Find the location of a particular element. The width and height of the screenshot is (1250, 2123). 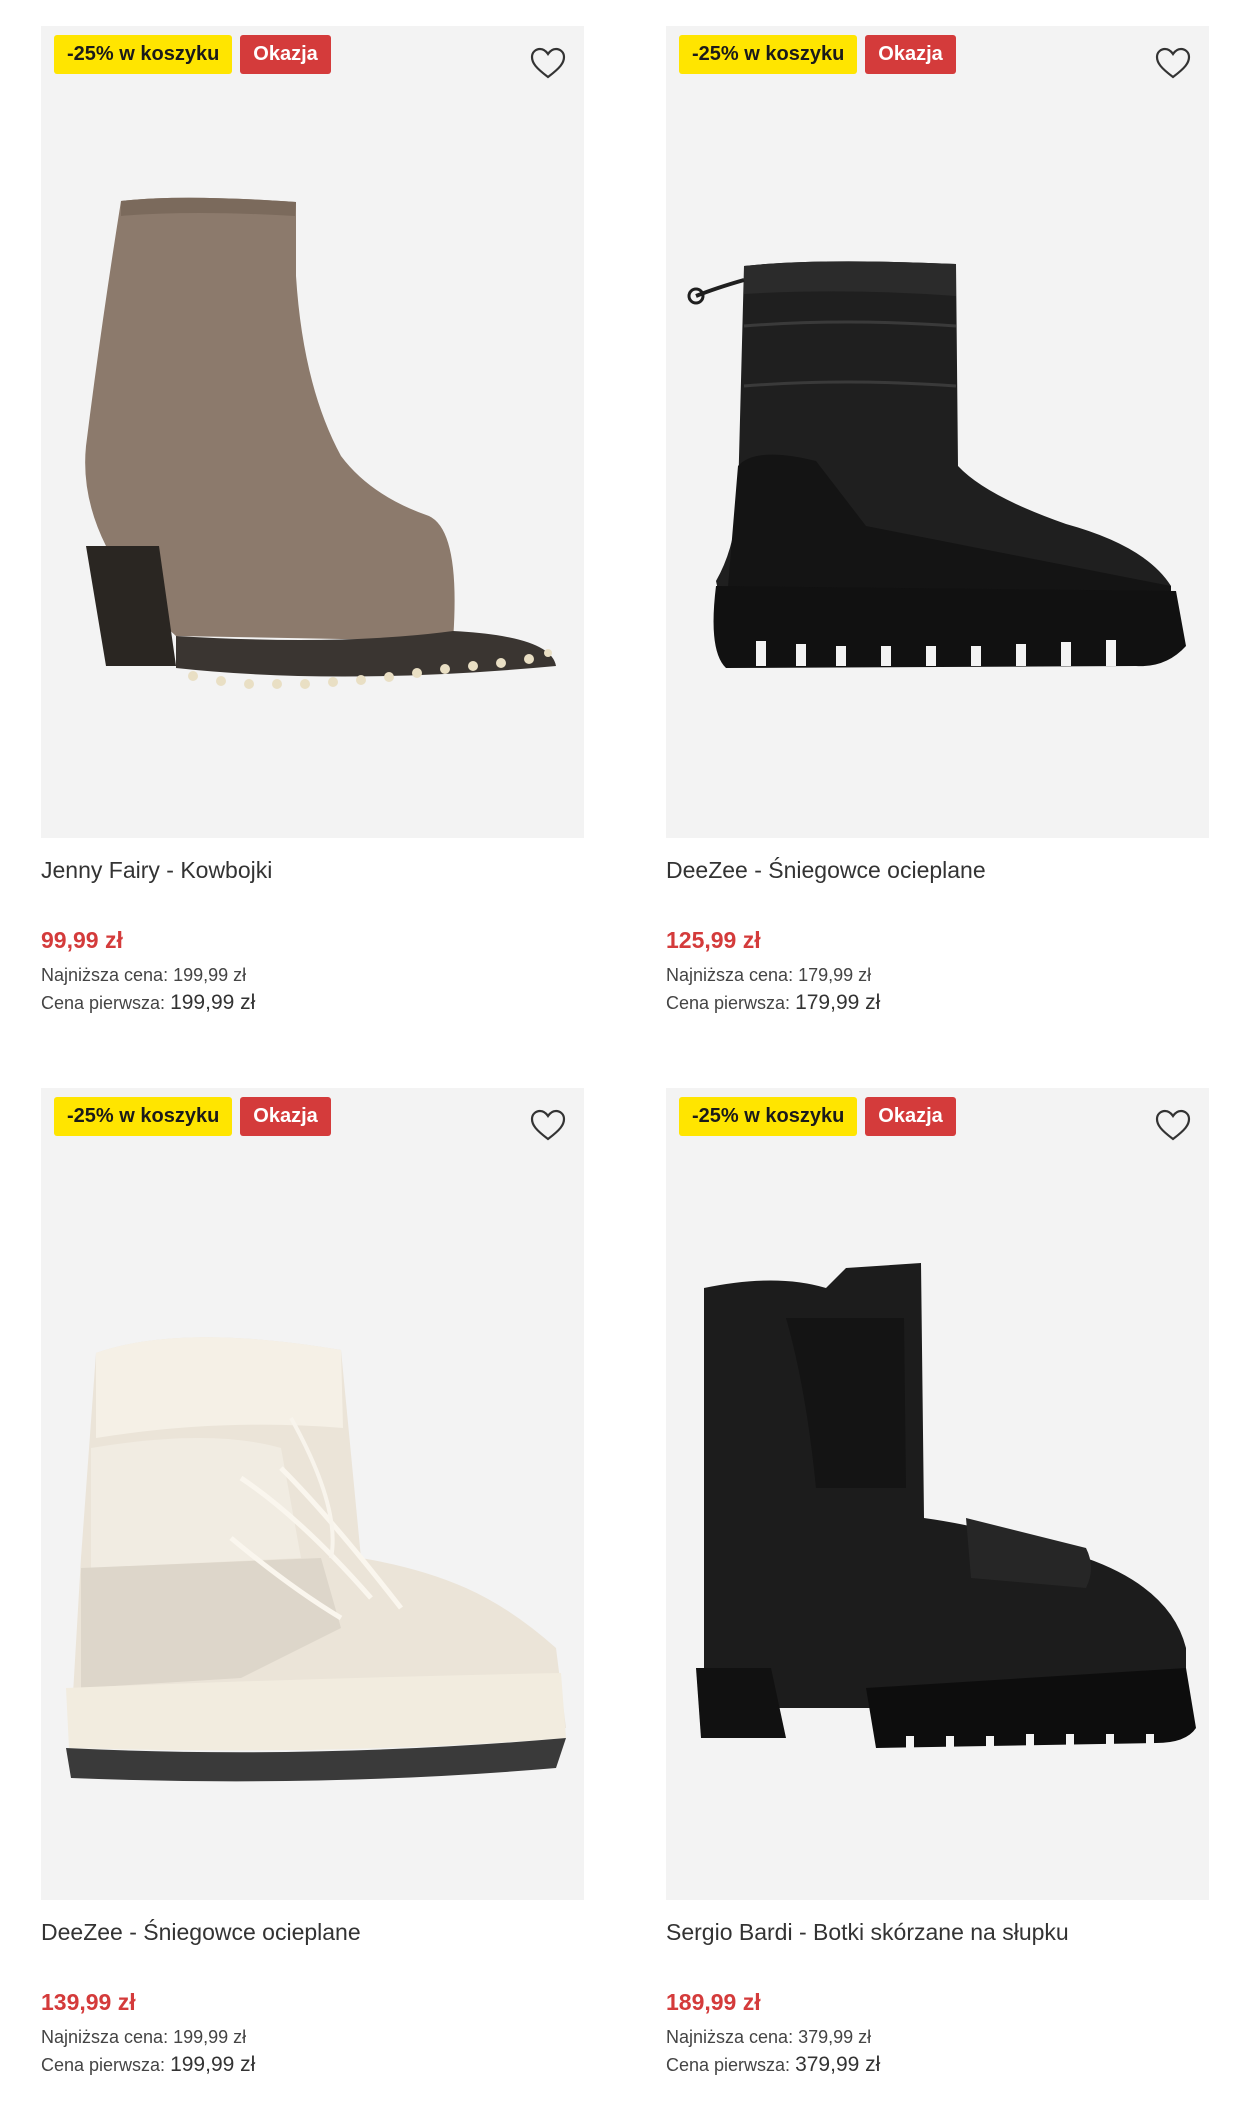

black-leather-ankle-boot-icon is located at coordinates (946, 1506).